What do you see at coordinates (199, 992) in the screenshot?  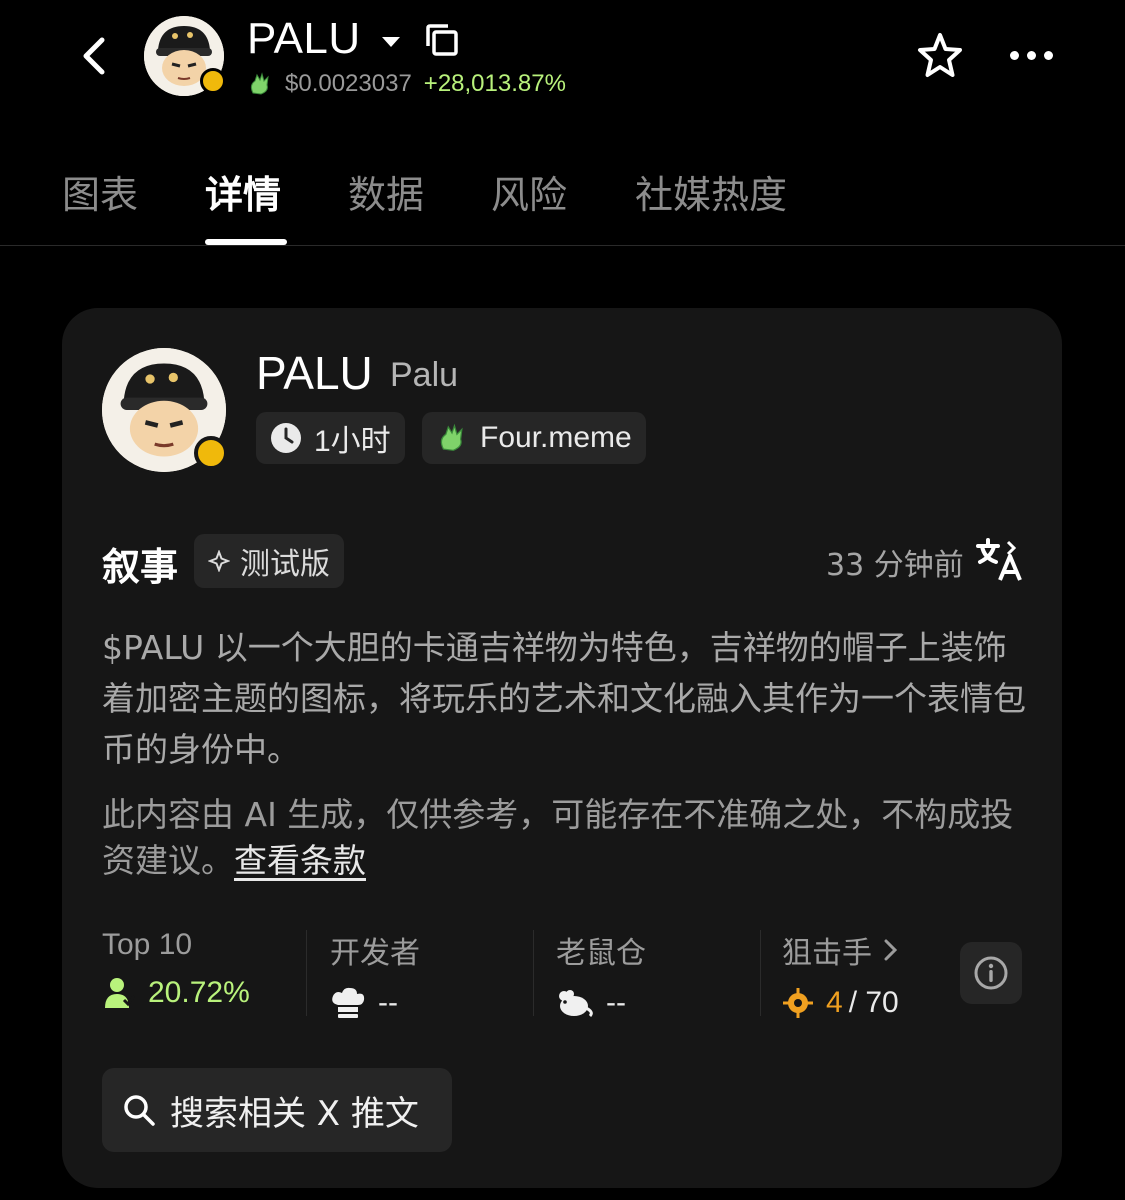 I see `stat-top10-value: 20.72%` at bounding box center [199, 992].